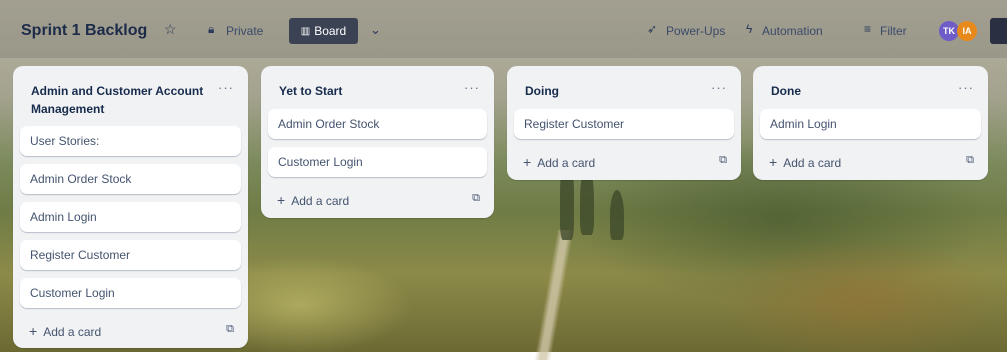 This screenshot has height=360, width=1007. What do you see at coordinates (749, 29) in the screenshot?
I see `lightning-icon: ϟ` at bounding box center [749, 29].